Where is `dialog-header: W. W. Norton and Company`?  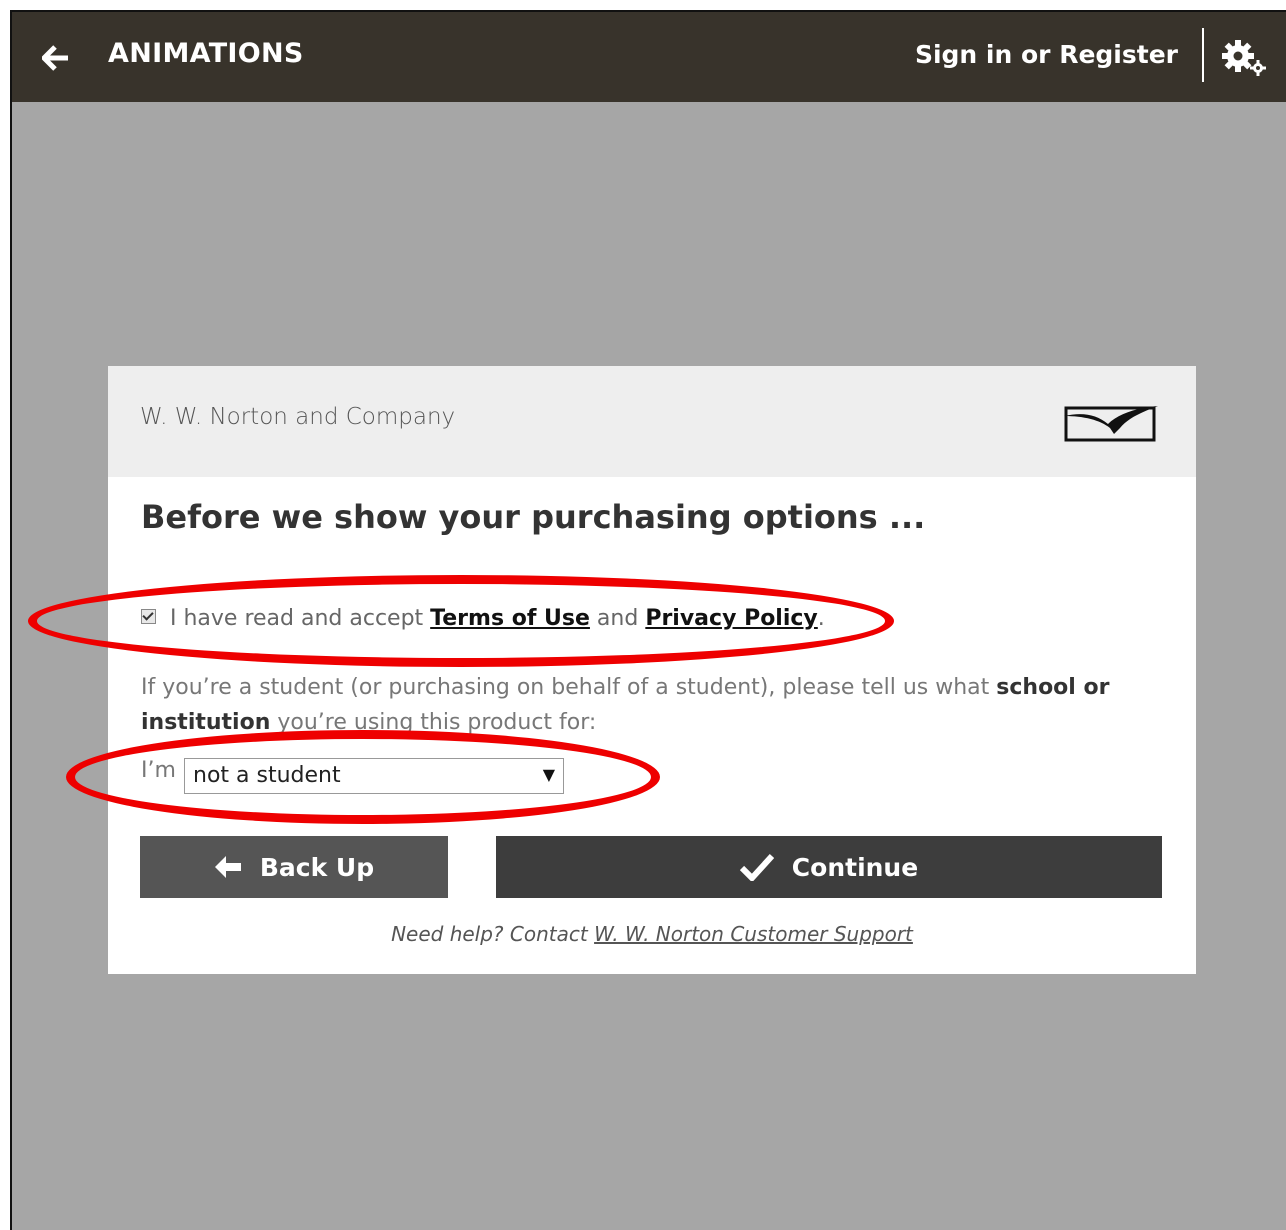
dialog-header: W. W. Norton and Company is located at coordinates (652, 421).